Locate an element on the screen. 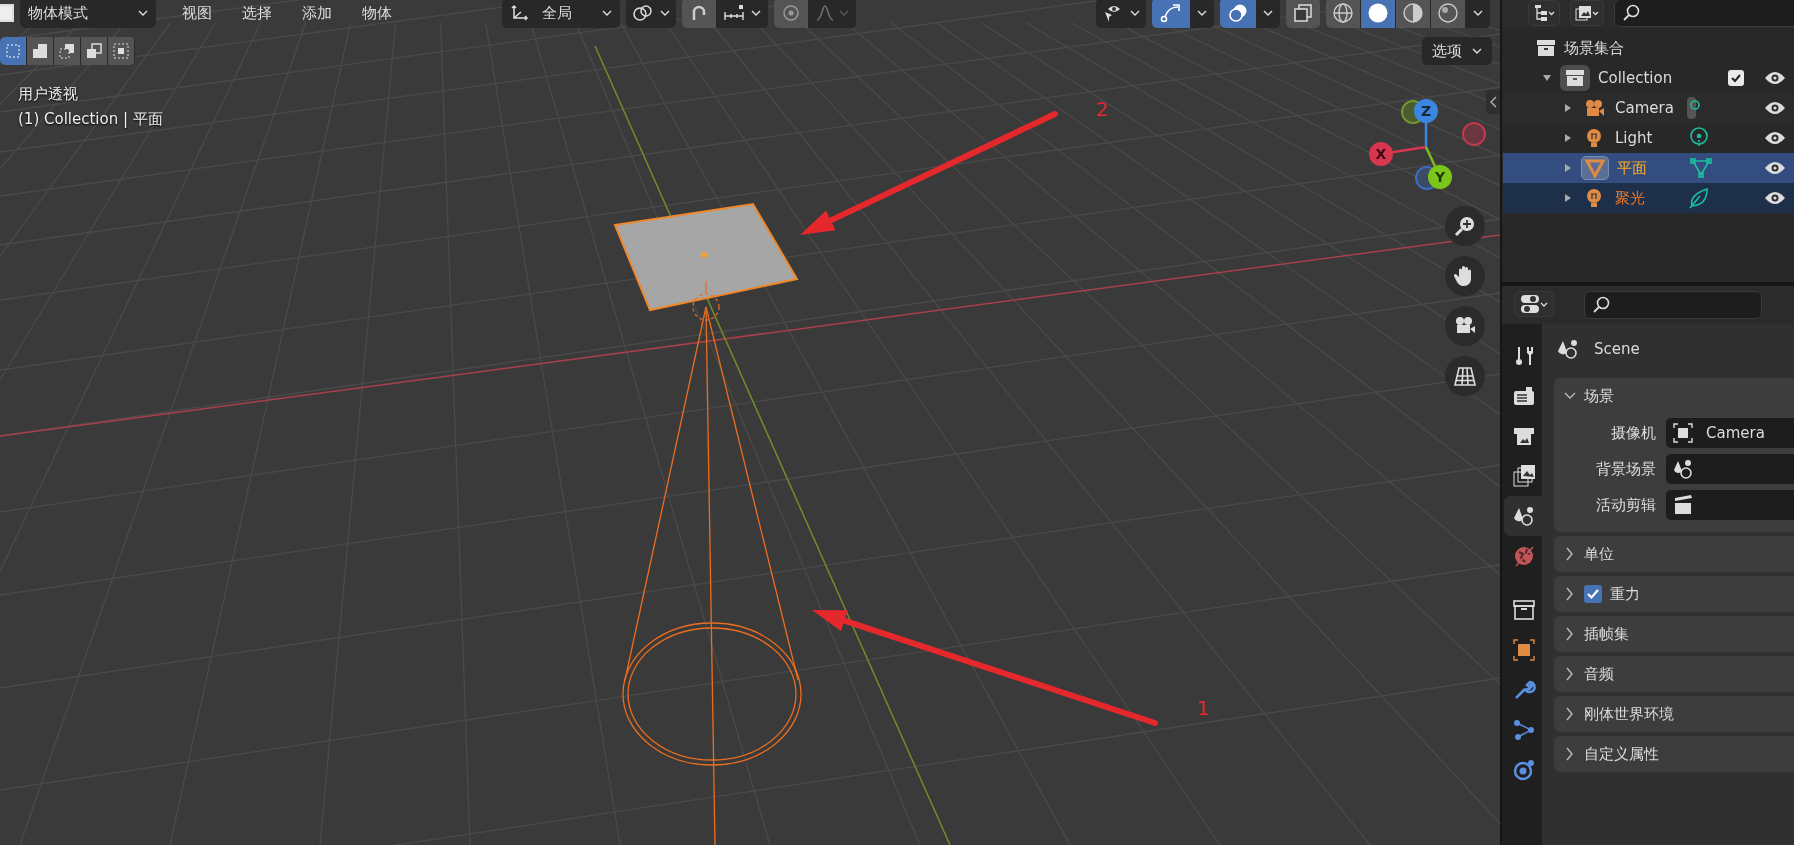  camera-view-button is located at coordinates (1465, 326).